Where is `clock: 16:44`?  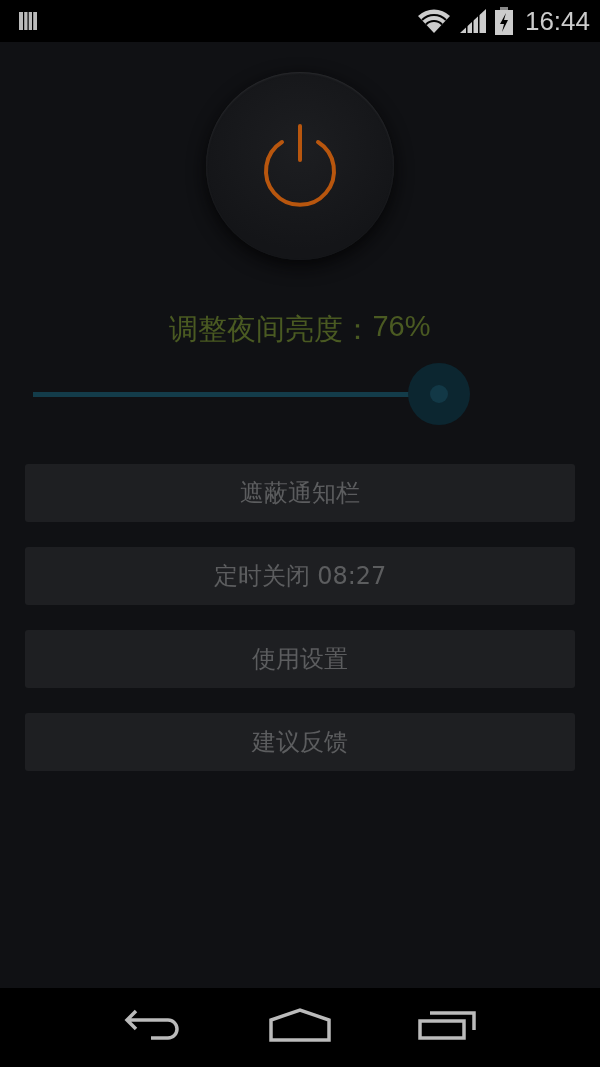
clock: 16:44 is located at coordinates (557, 21).